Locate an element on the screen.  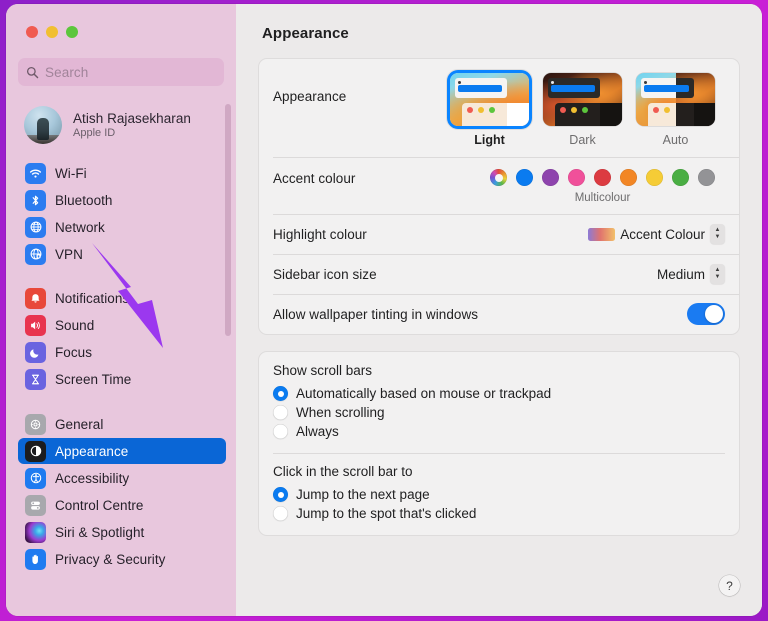
light-theme-thumbnail is located at coordinates (489, 99).